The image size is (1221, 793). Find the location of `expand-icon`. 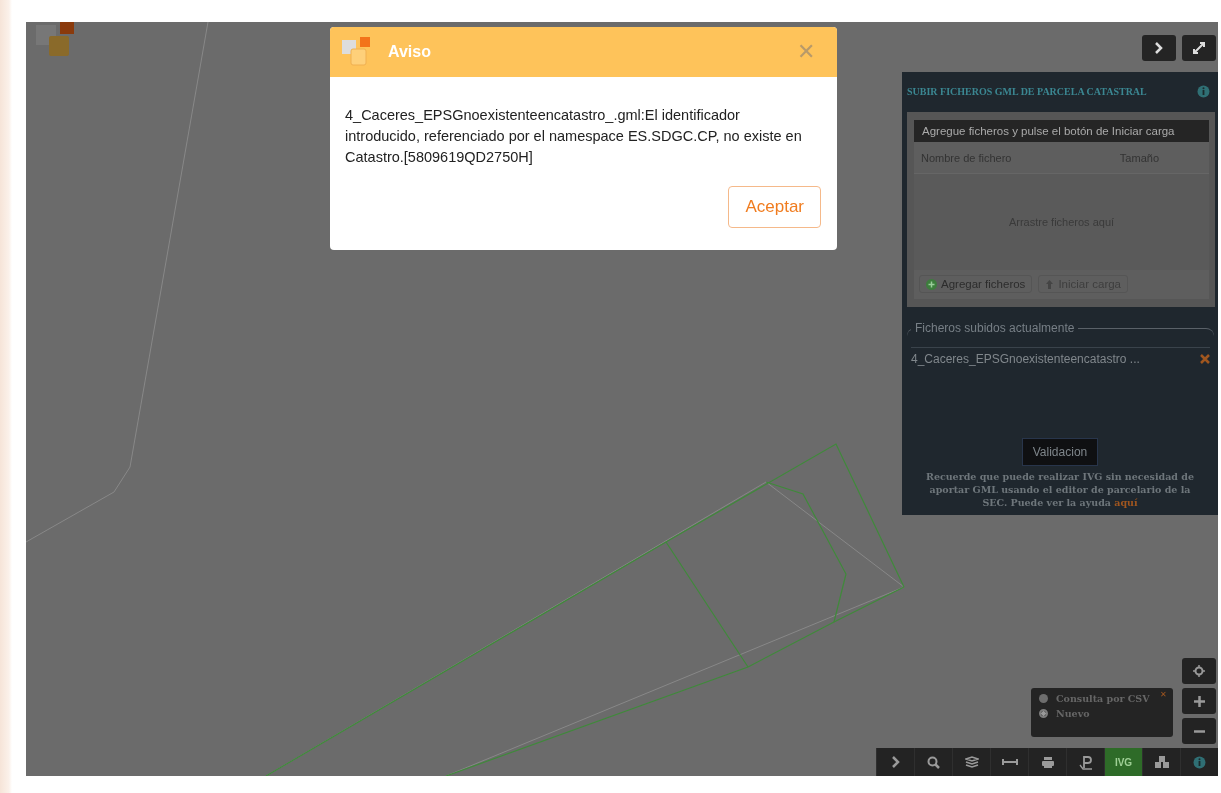

expand-icon is located at coordinates (1199, 48).